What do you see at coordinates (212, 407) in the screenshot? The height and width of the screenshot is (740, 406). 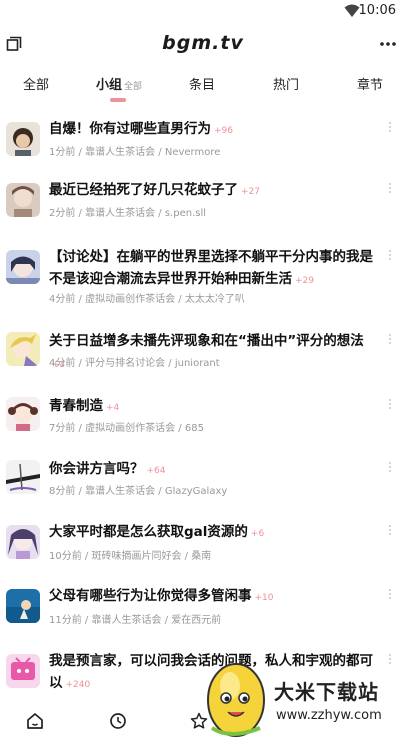 I see `topic-title: 青春制造 +4` at bounding box center [212, 407].